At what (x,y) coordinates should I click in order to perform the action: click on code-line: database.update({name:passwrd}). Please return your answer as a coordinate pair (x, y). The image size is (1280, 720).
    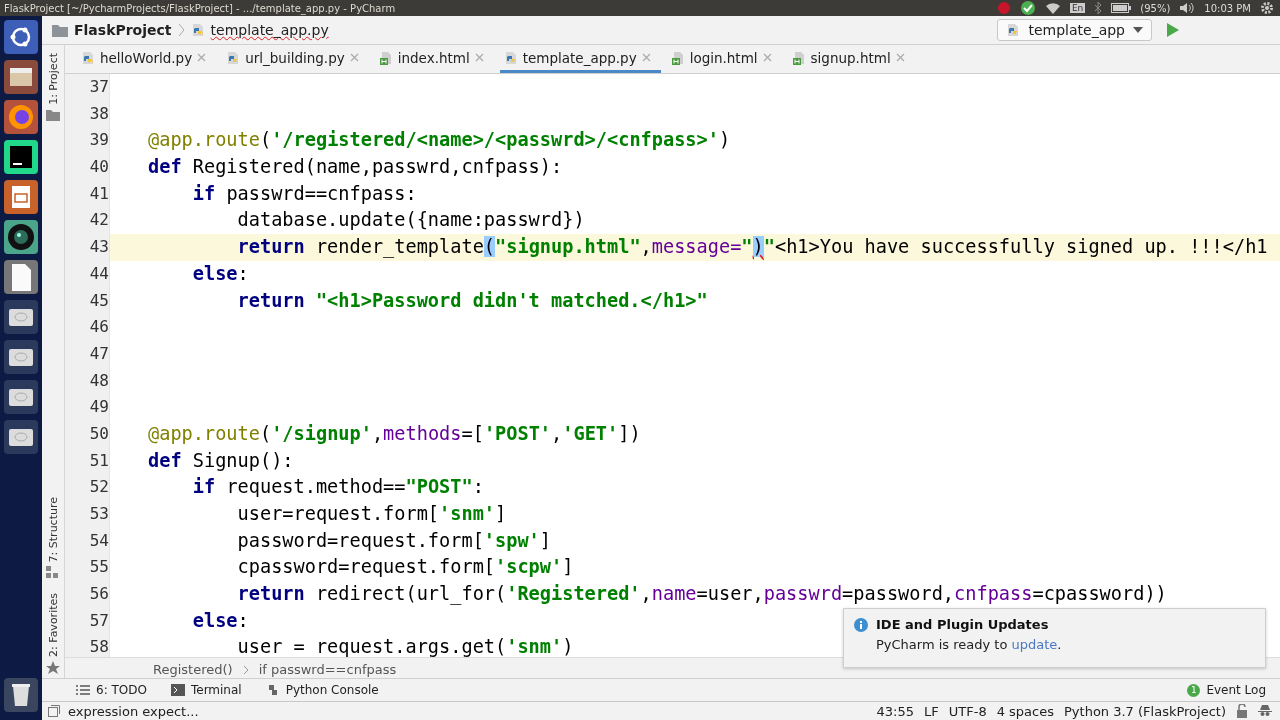
    Looking at the image, I should click on (410, 220).